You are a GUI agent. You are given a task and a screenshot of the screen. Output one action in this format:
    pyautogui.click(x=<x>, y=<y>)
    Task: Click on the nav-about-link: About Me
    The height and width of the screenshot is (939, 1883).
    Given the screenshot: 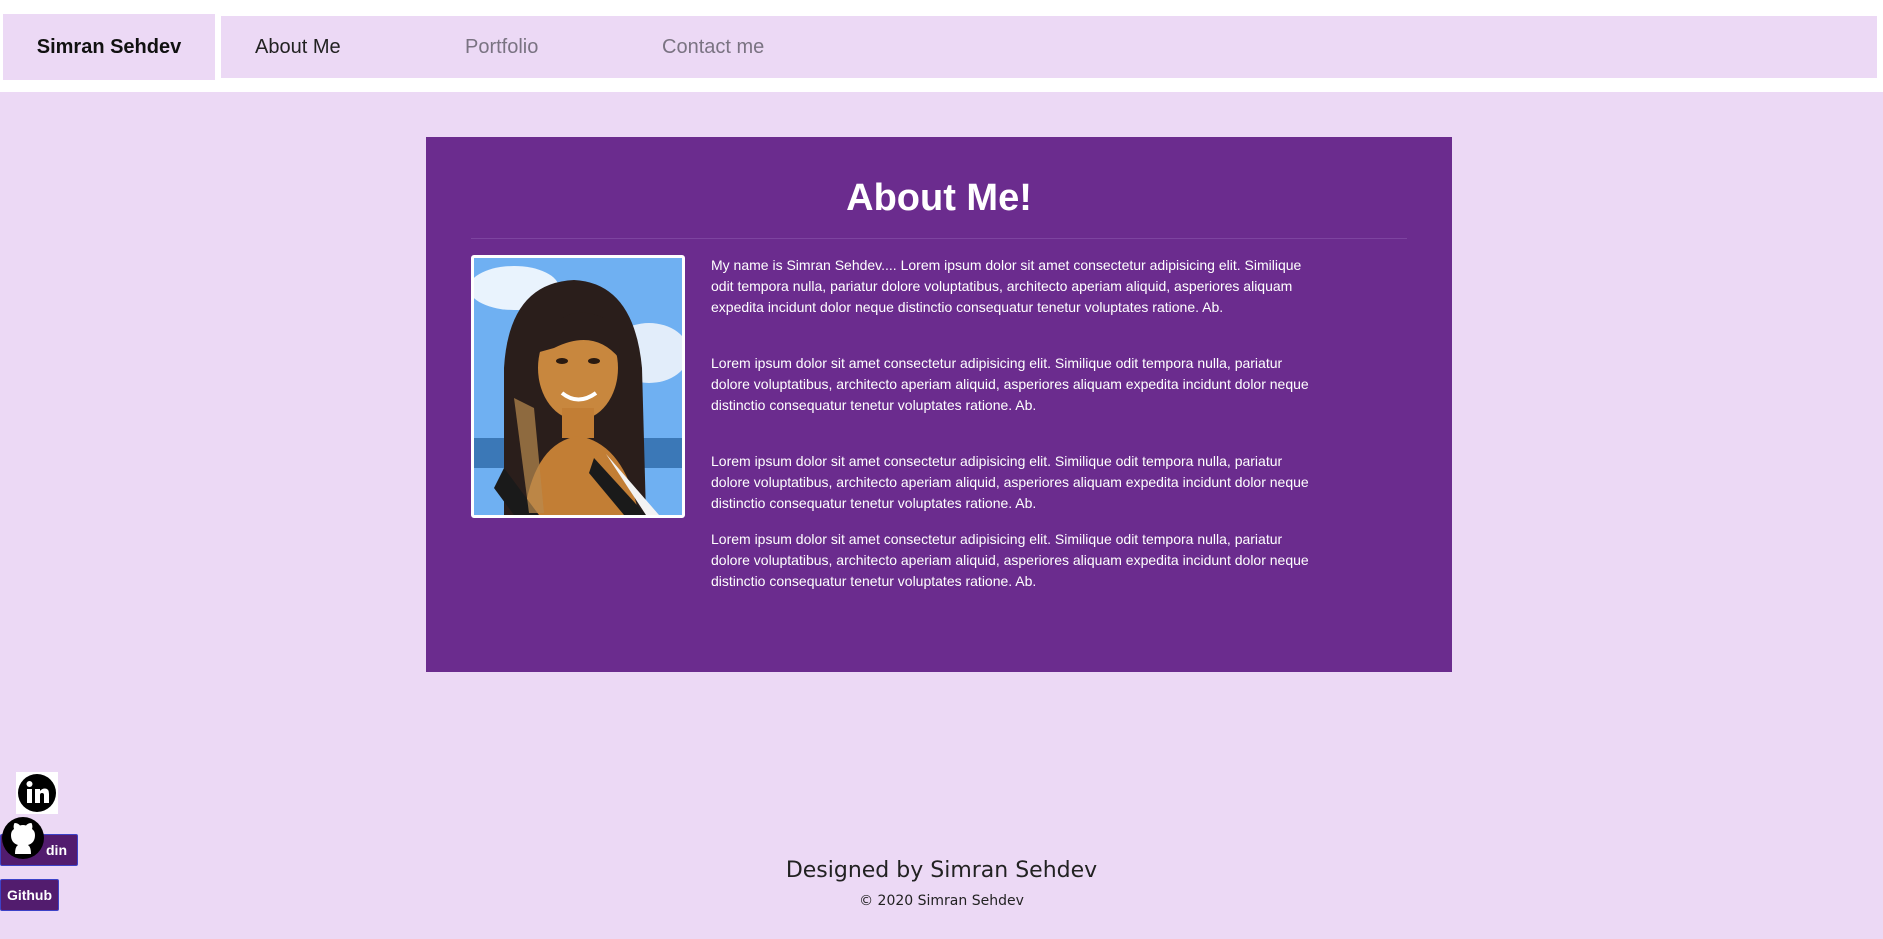 What is the action you would take?
    pyautogui.click(x=298, y=47)
    